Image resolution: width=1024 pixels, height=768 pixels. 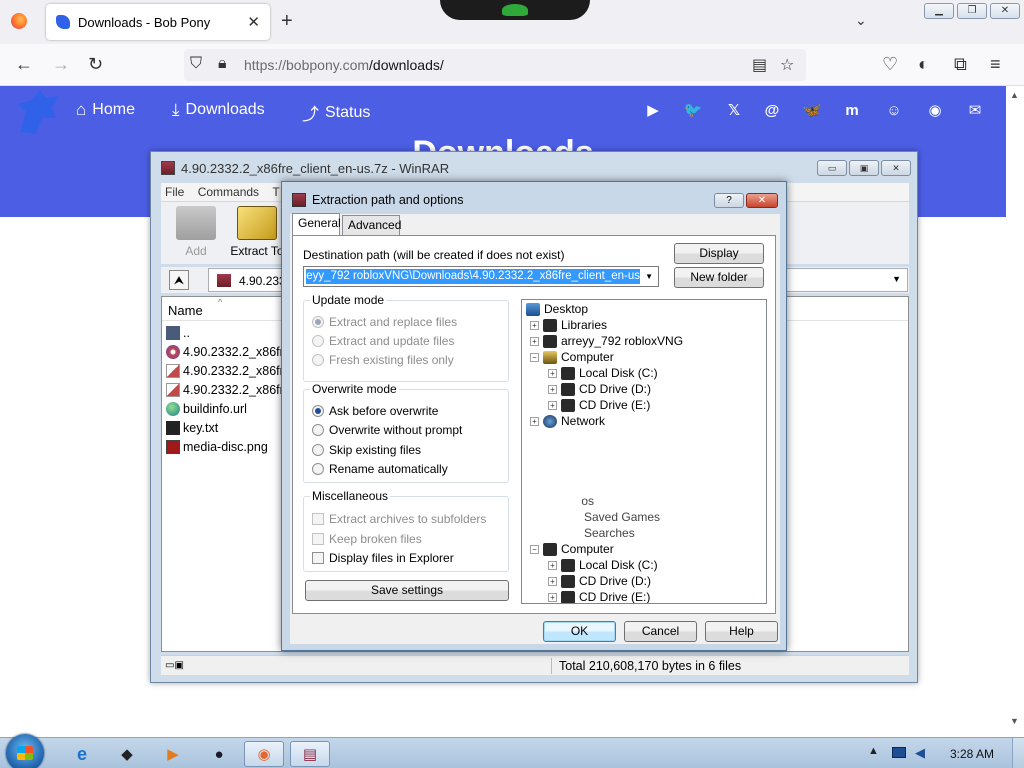 I want to click on back-icon: ←, so click(x=24, y=64).